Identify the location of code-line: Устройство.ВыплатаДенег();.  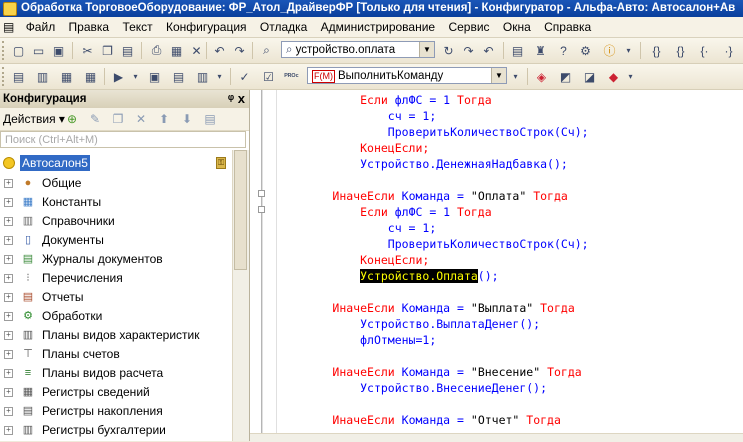
(408, 324).